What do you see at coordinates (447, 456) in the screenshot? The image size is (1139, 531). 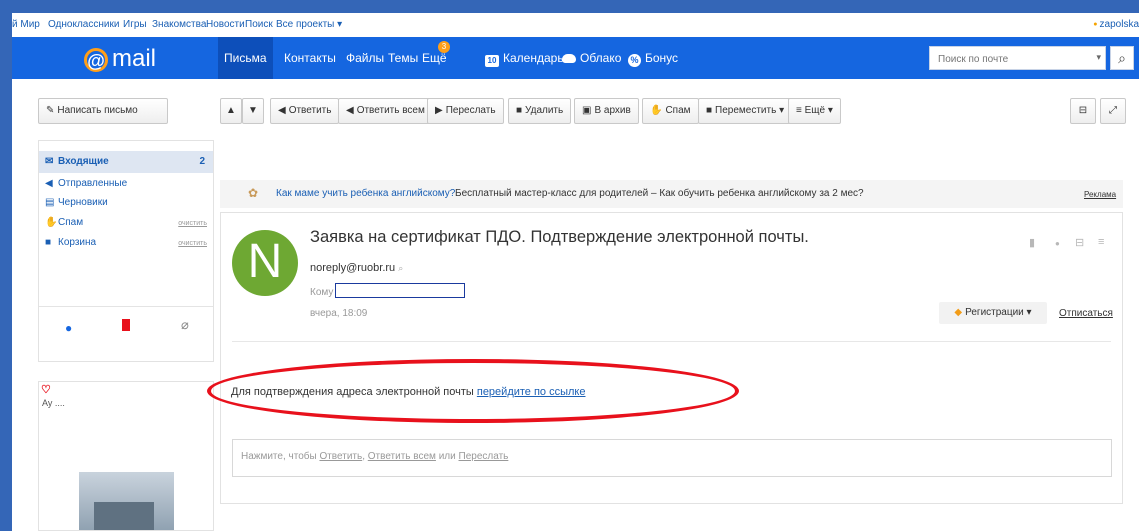 I see `quick-reply-sep2: или` at bounding box center [447, 456].